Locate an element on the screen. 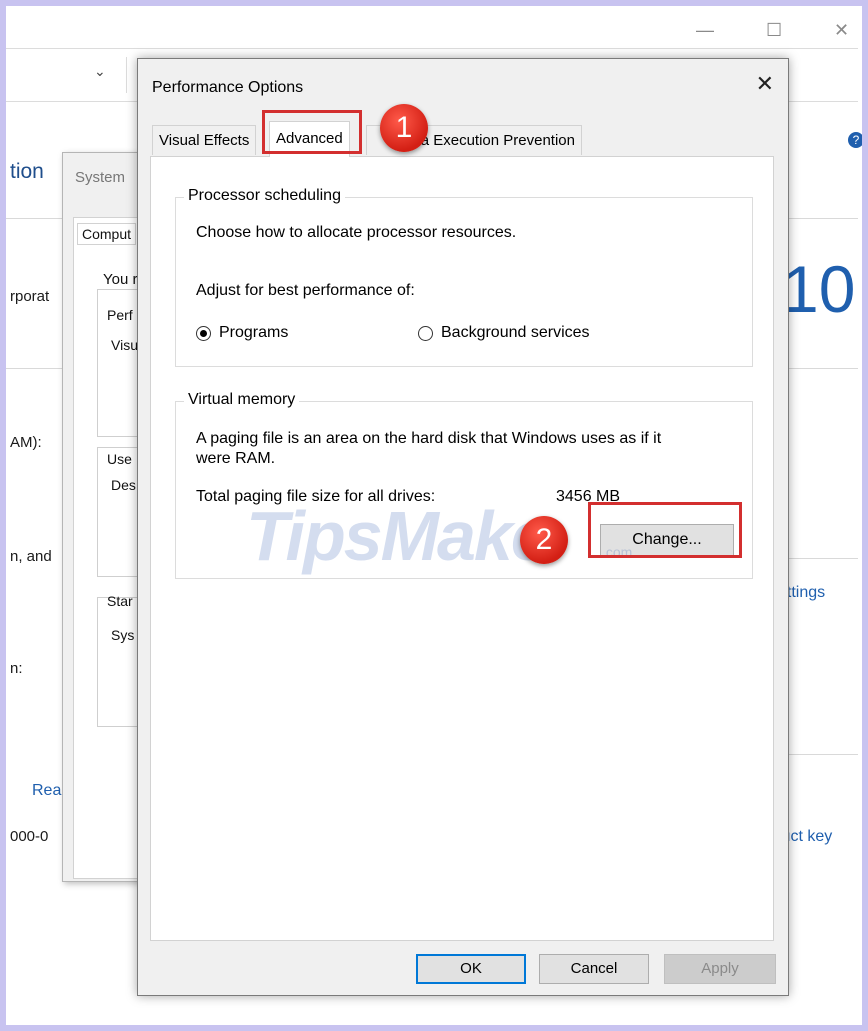  system-properties-title: System is located at coordinates (100, 177).